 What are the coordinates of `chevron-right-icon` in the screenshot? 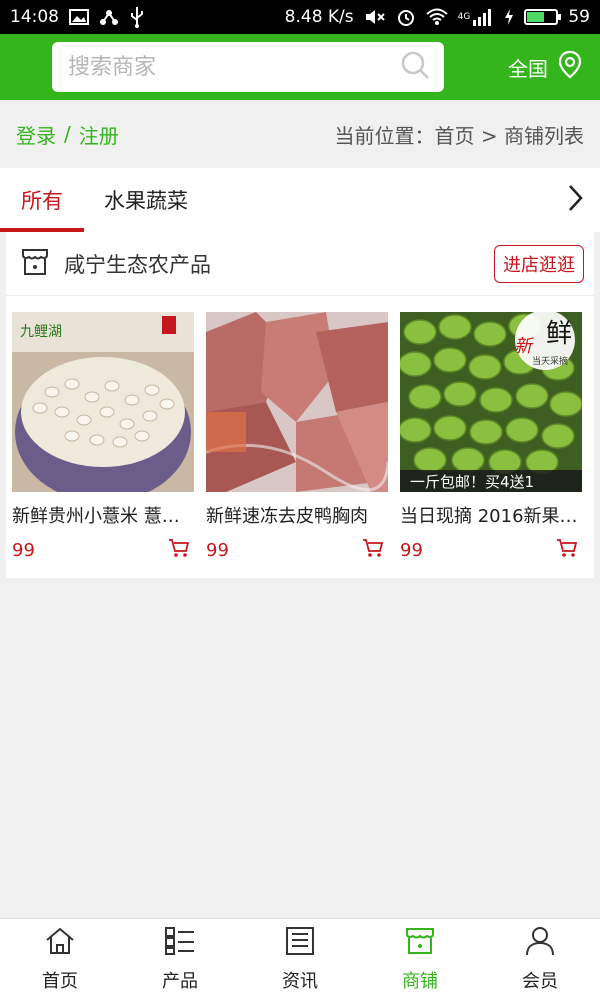 It's located at (575, 200).